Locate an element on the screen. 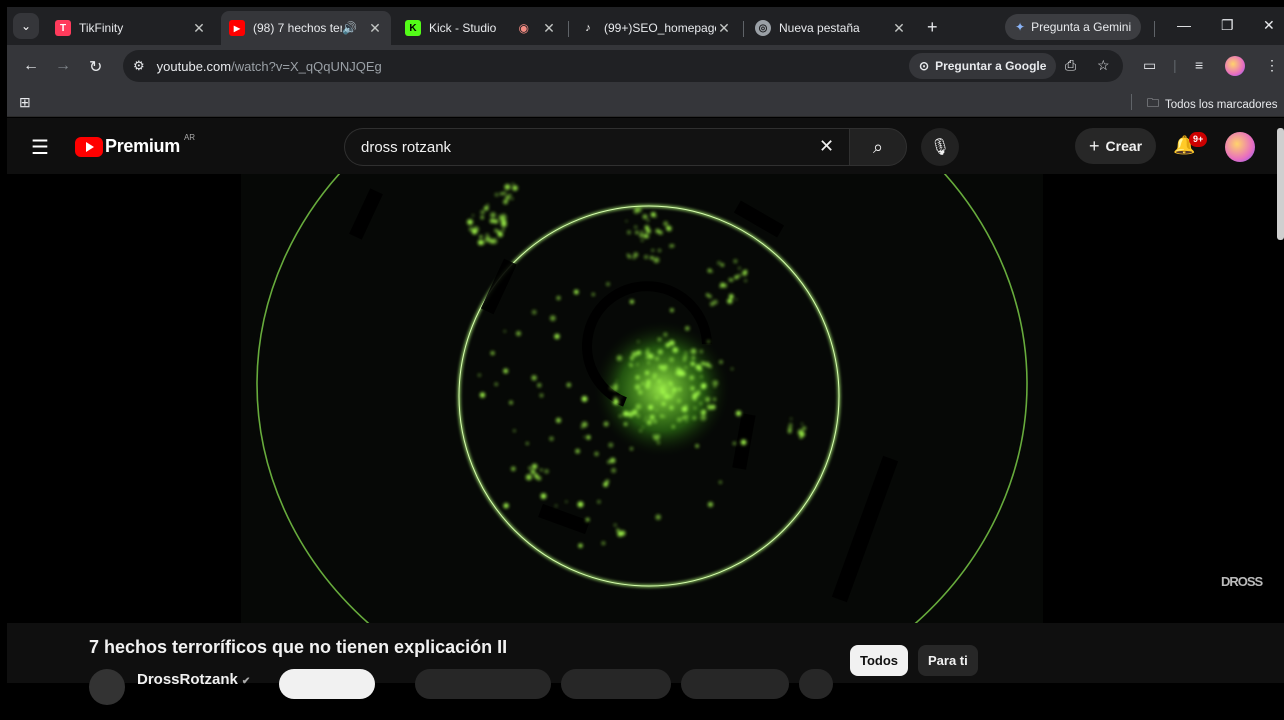 The width and height of the screenshot is (1284, 720). youtube-logo: Premium AR is located at coordinates (135, 145).